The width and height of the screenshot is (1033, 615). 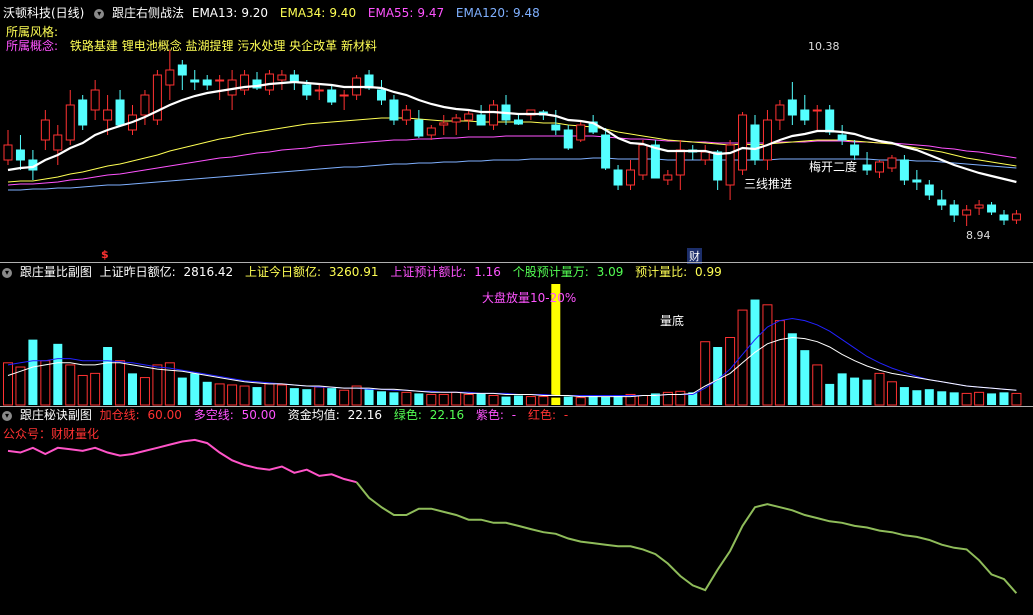 I want to click on forecast-ratio-value: 0.99, so click(x=708, y=272).